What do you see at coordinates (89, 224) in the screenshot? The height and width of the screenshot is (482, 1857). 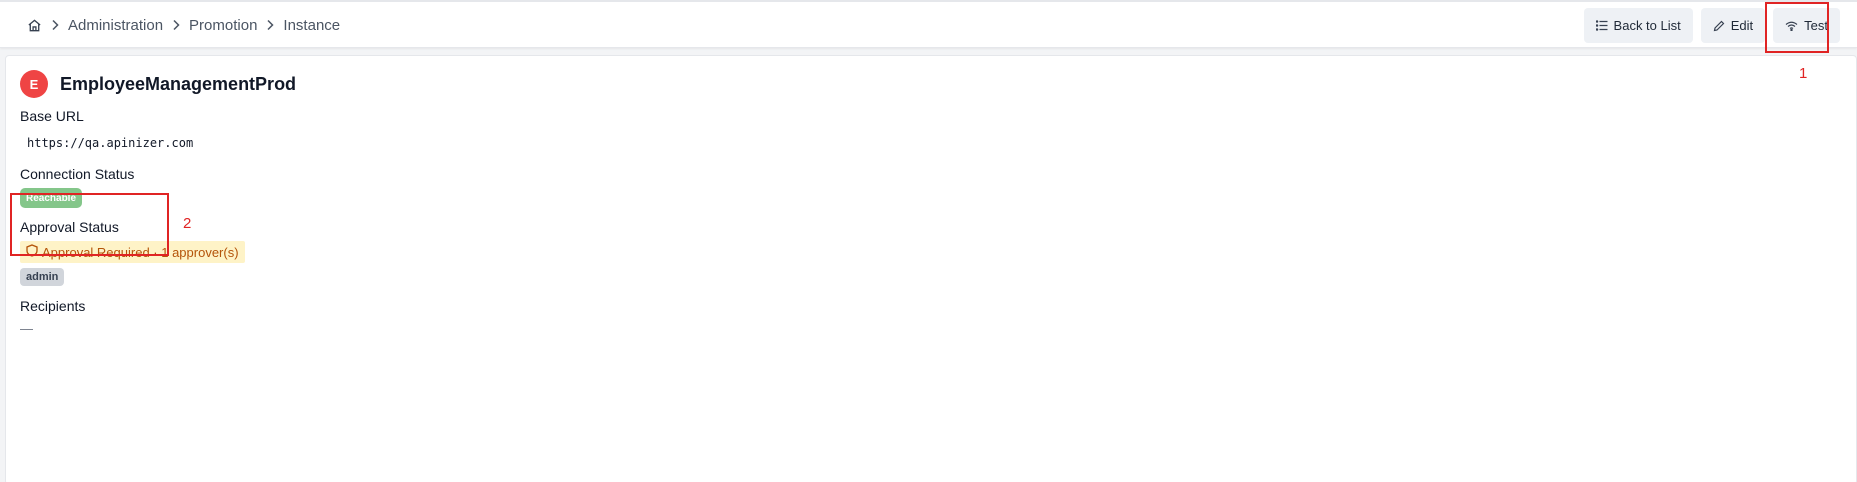 I see `annotation-box-connection` at bounding box center [89, 224].